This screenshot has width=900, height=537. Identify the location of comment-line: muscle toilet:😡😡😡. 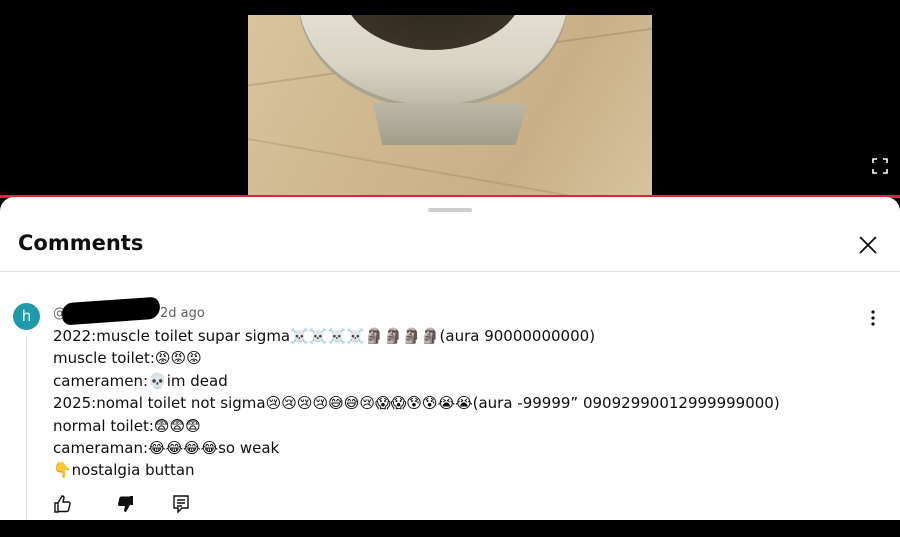
(127, 358).